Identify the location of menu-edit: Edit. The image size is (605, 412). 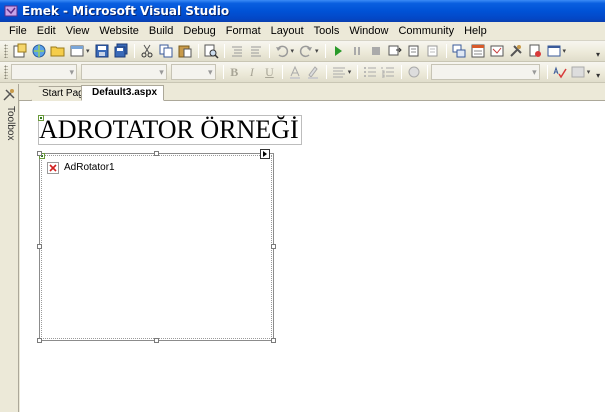
(46, 31).